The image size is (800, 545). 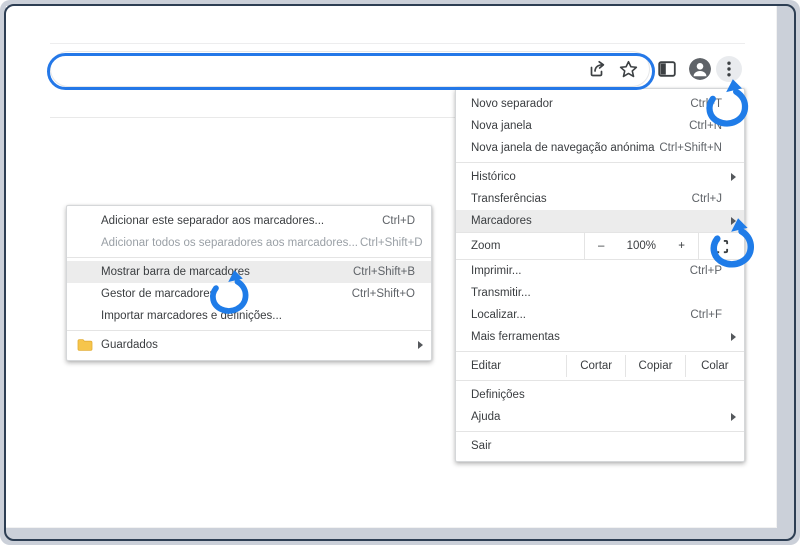 I want to click on menu-item-shortcut: Ctrl+D, so click(x=398, y=221).